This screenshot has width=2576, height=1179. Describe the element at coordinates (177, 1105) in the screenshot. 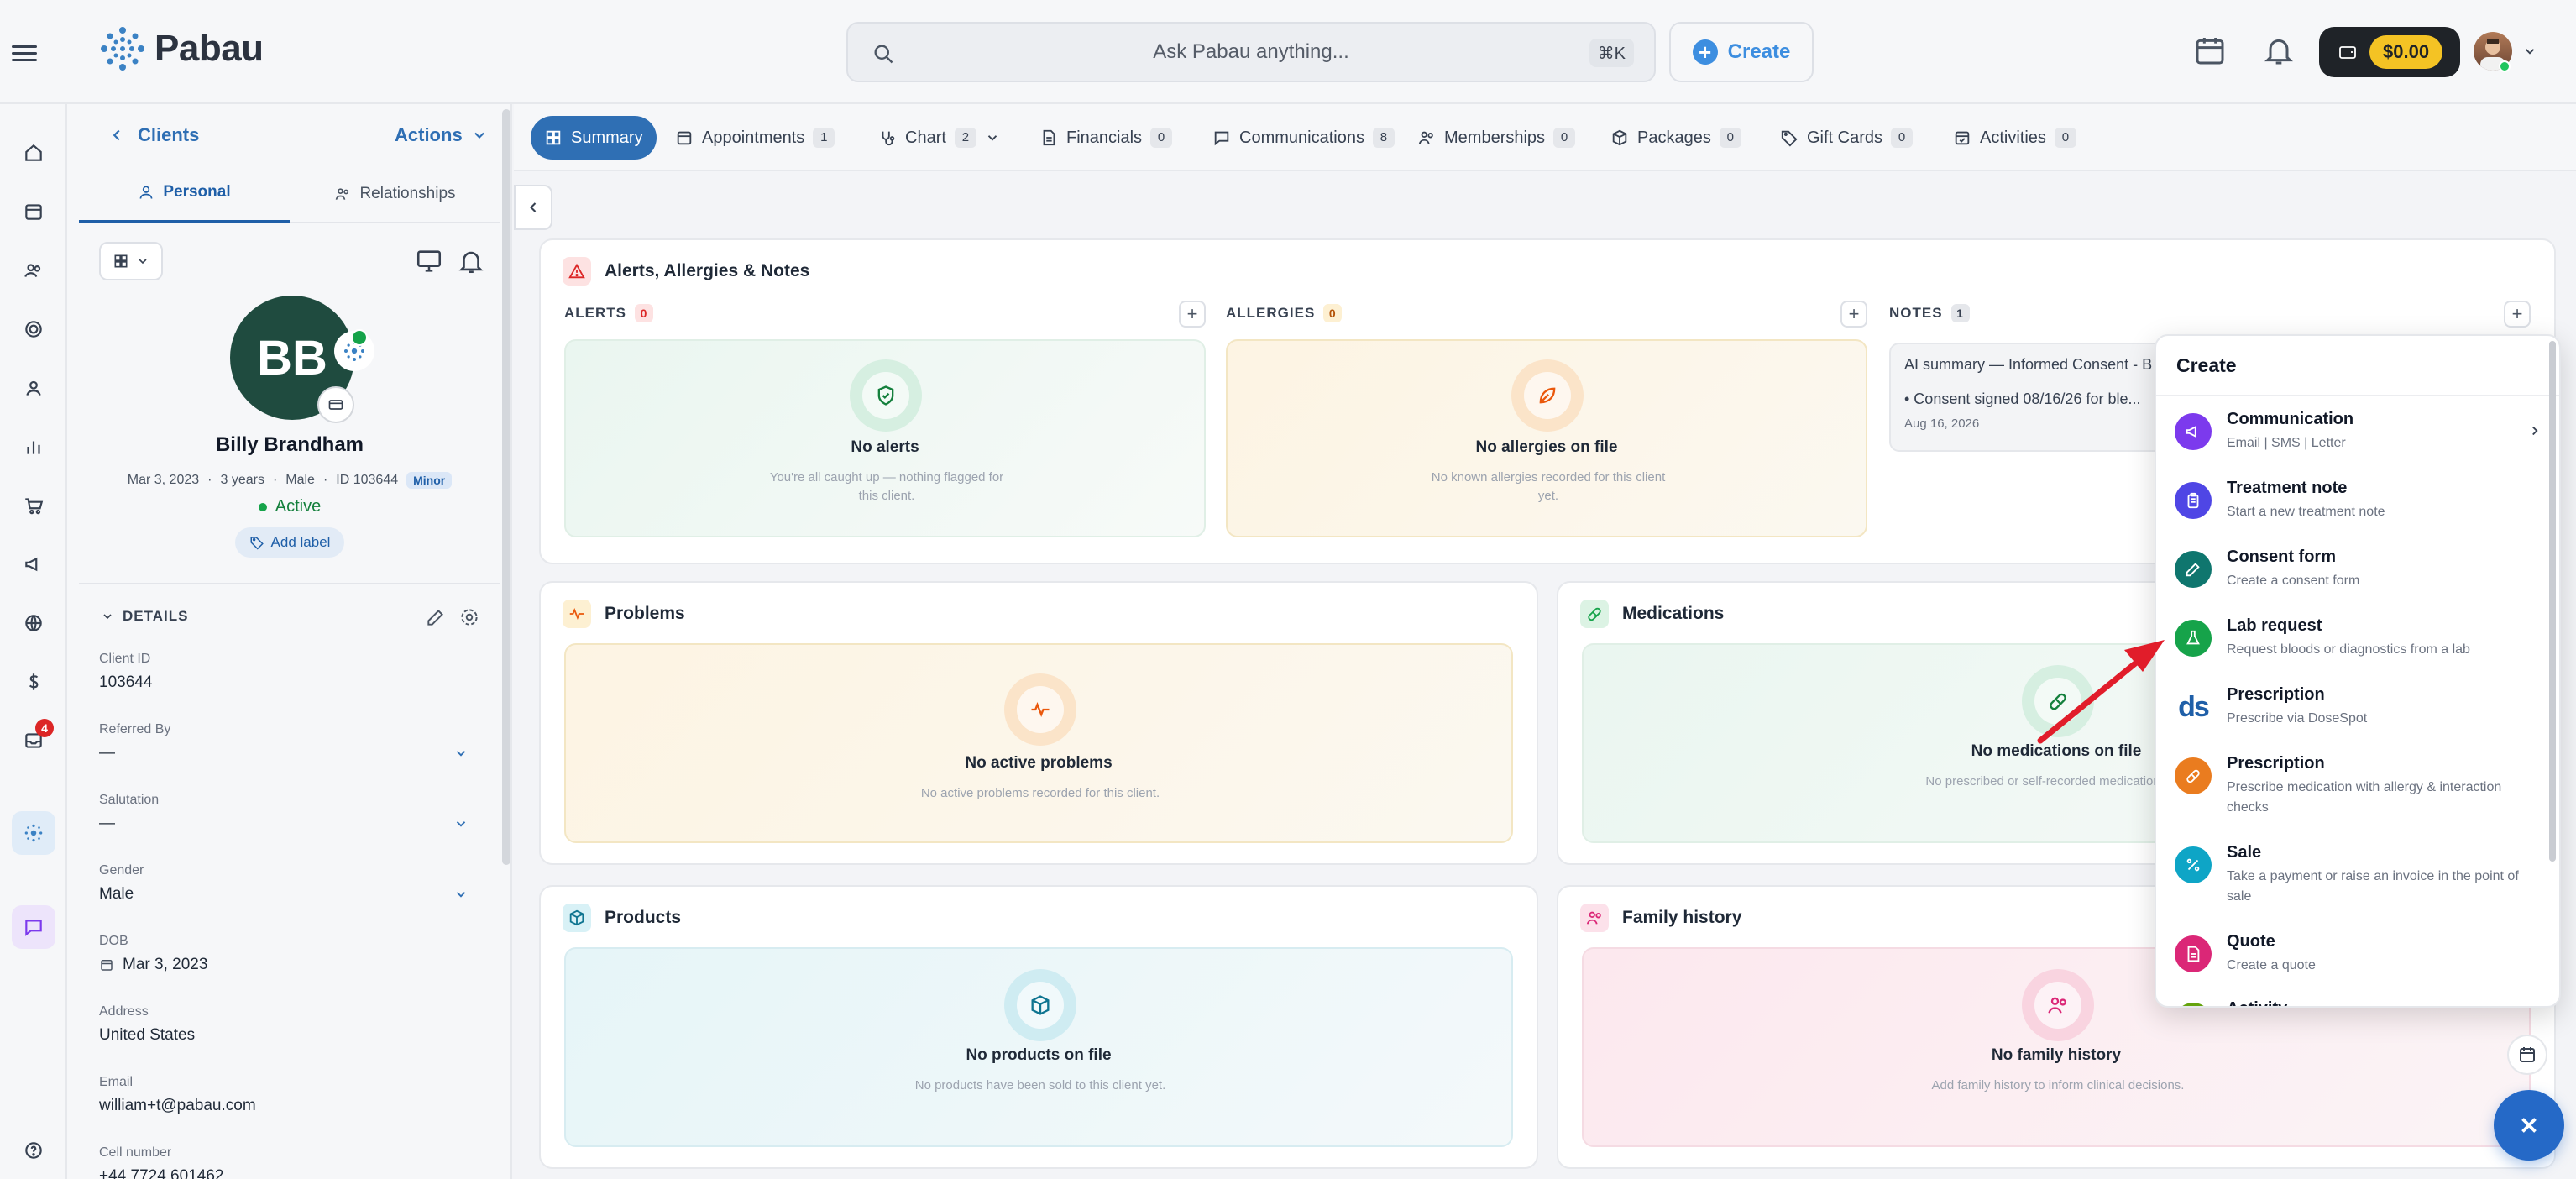

I see `field-value: william+t@pabau.com` at that location.